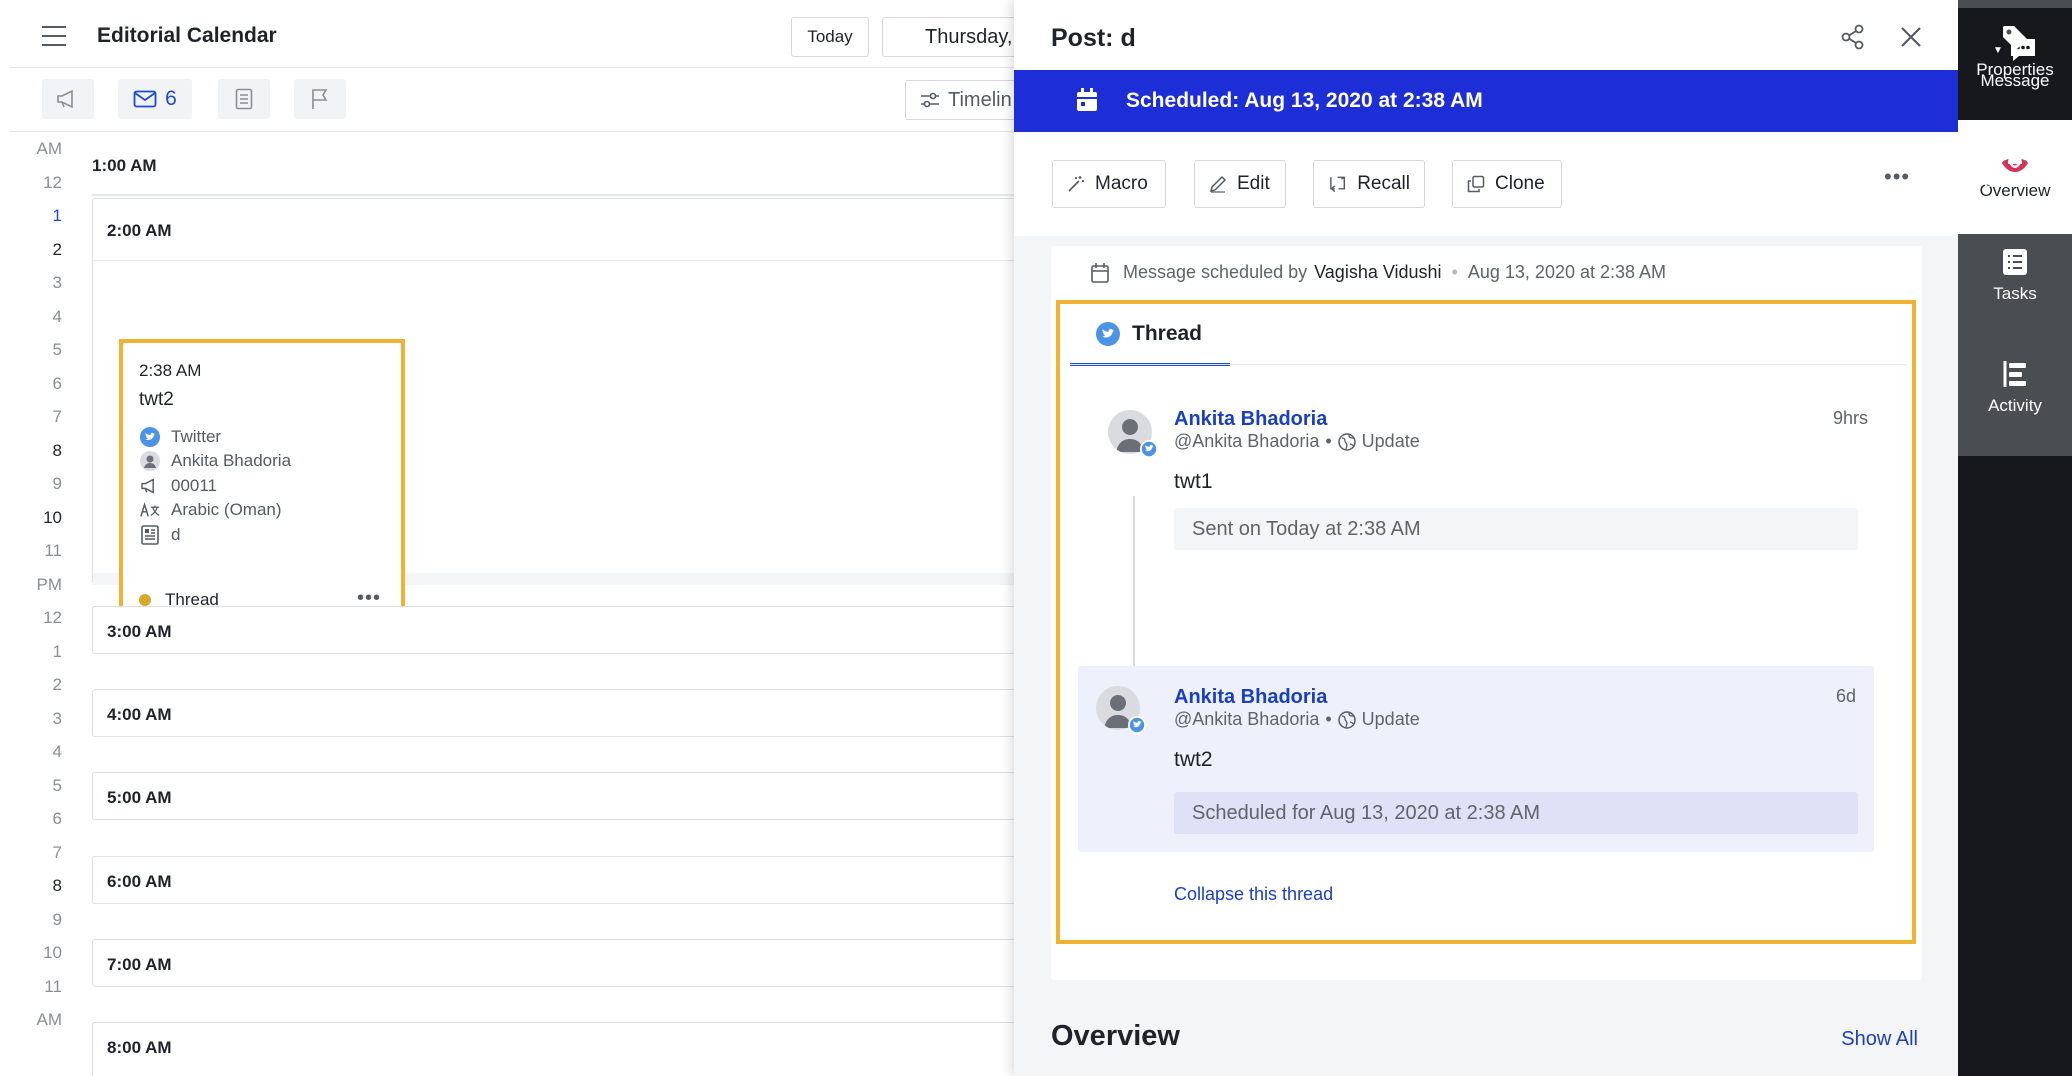 The image size is (2072, 1076). What do you see at coordinates (1253, 183) in the screenshot?
I see `edit-label: Edit` at bounding box center [1253, 183].